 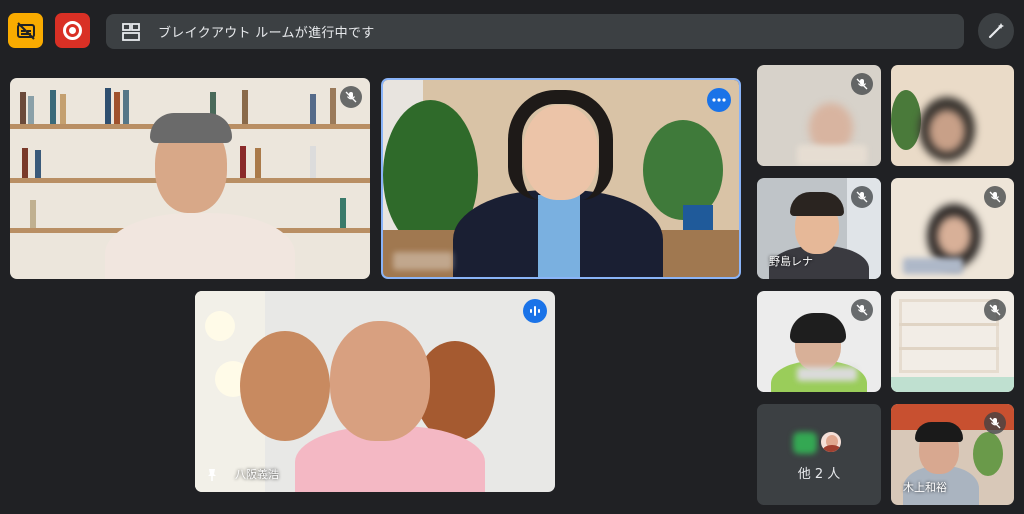 What do you see at coordinates (819, 474) in the screenshot?
I see `more-participants-label: 他 2 人` at bounding box center [819, 474].